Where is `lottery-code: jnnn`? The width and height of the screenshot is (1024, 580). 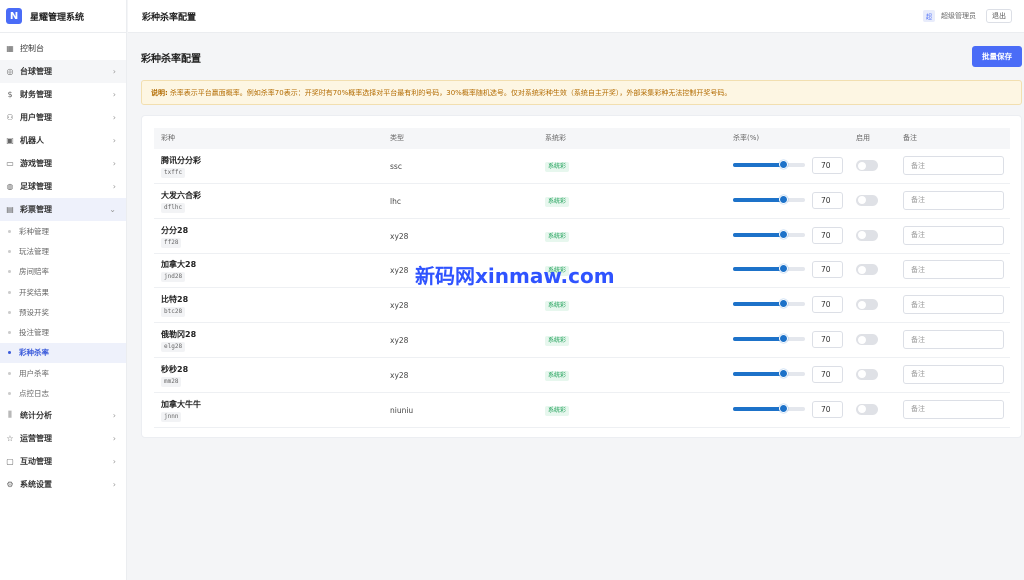 lottery-code: jnnn is located at coordinates (171, 416).